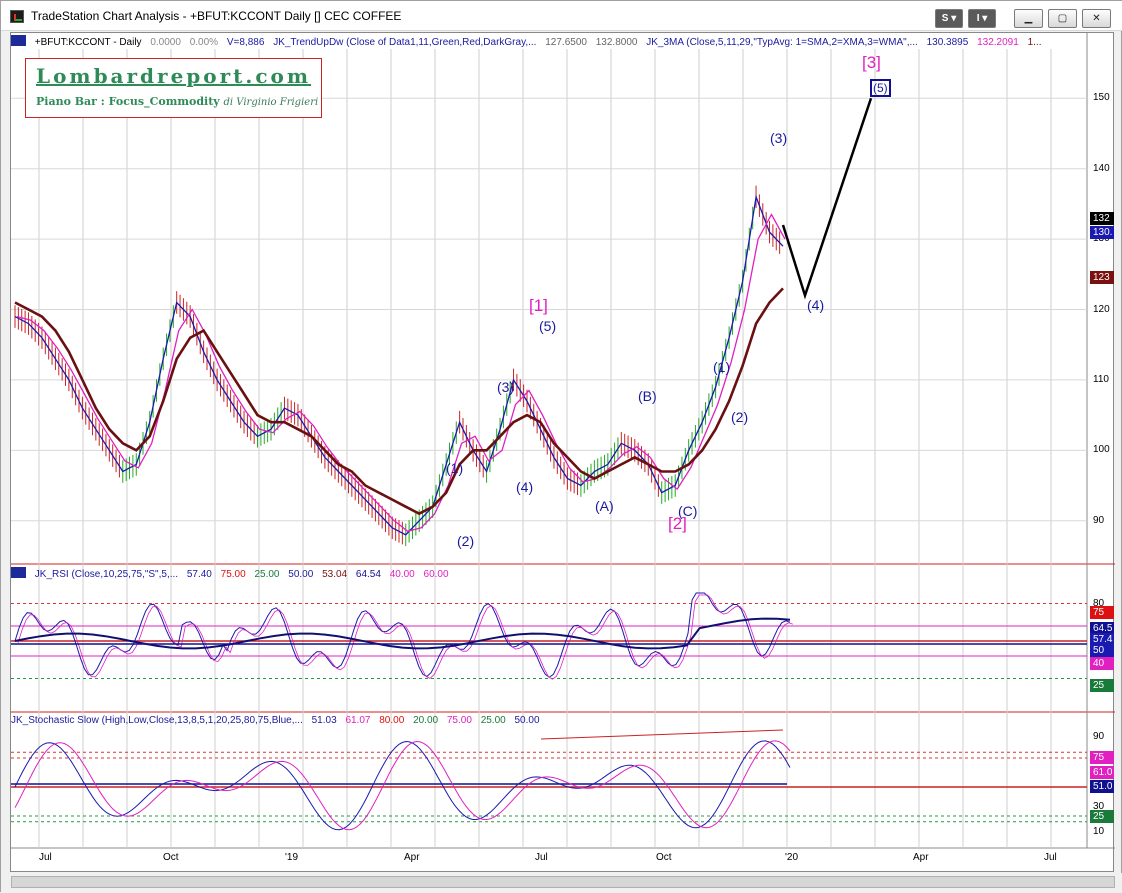  Describe the element at coordinates (563, 882) in the screenshot. I see `horizontal-scrollbar` at that location.